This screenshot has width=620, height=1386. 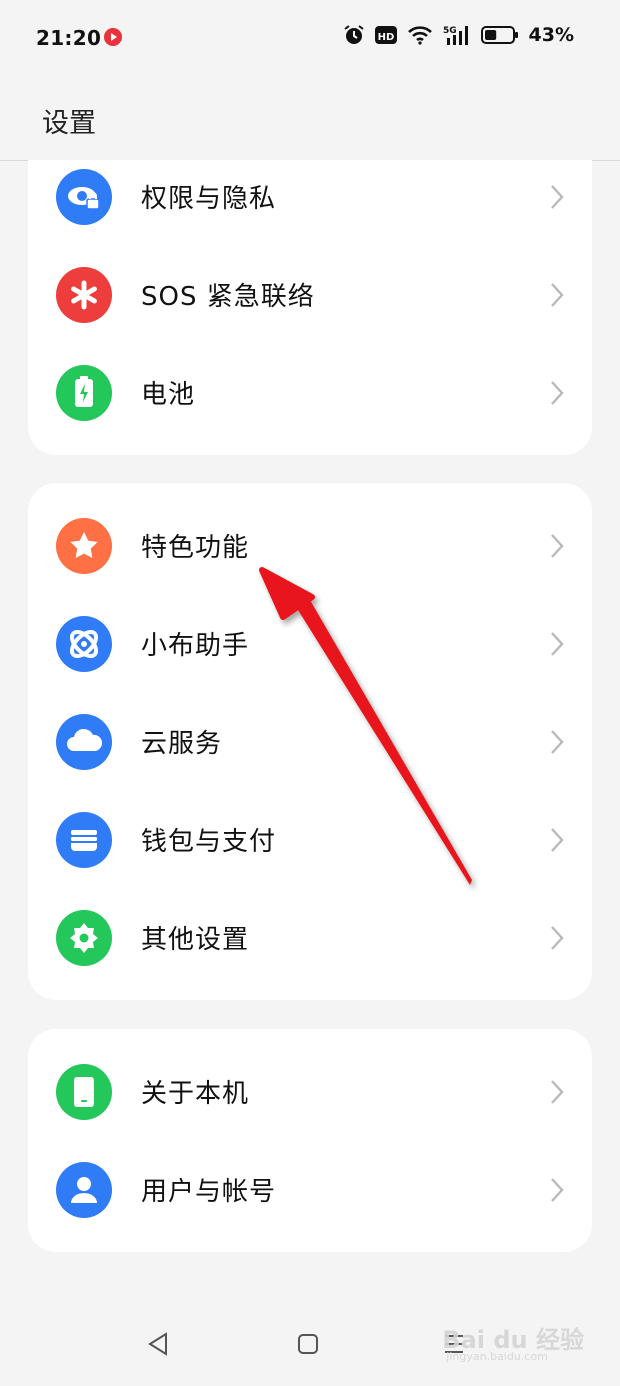 What do you see at coordinates (195, 940) in the screenshot?
I see `settings-item-label: 其他设置` at bounding box center [195, 940].